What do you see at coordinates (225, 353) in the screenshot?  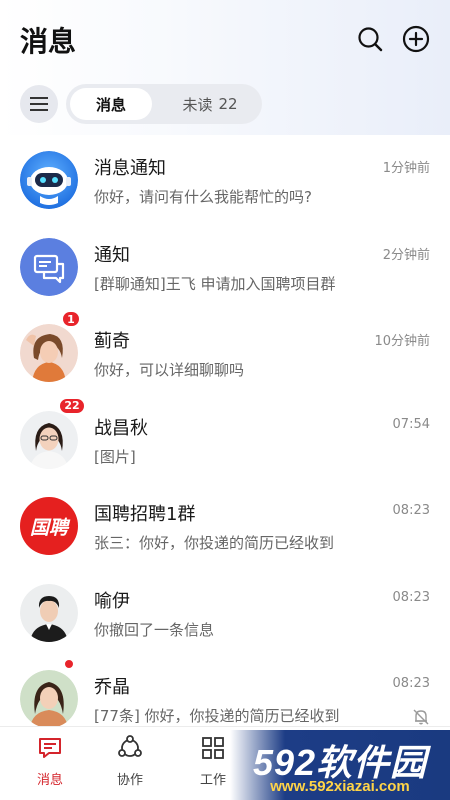 I see `conversation-row: 1 蓟奇 10分钟前 你好，可以详细聊聊吗` at bounding box center [225, 353].